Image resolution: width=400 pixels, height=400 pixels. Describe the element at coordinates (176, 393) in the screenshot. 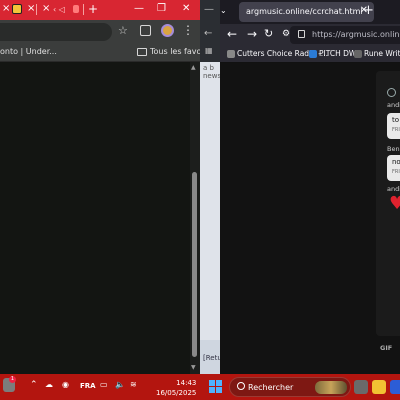

I see `clock-date: 16/05/2025` at that location.